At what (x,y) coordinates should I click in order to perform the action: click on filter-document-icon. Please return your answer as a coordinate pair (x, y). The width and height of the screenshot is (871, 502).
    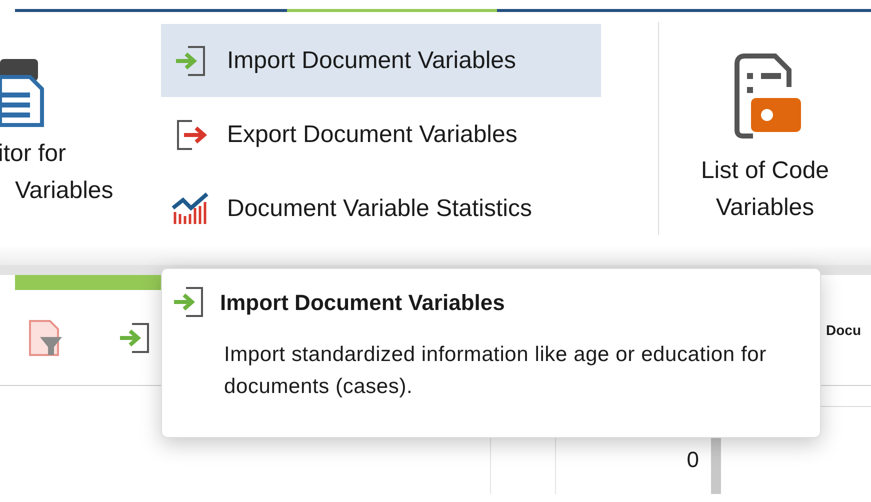
    Looking at the image, I should click on (46, 337).